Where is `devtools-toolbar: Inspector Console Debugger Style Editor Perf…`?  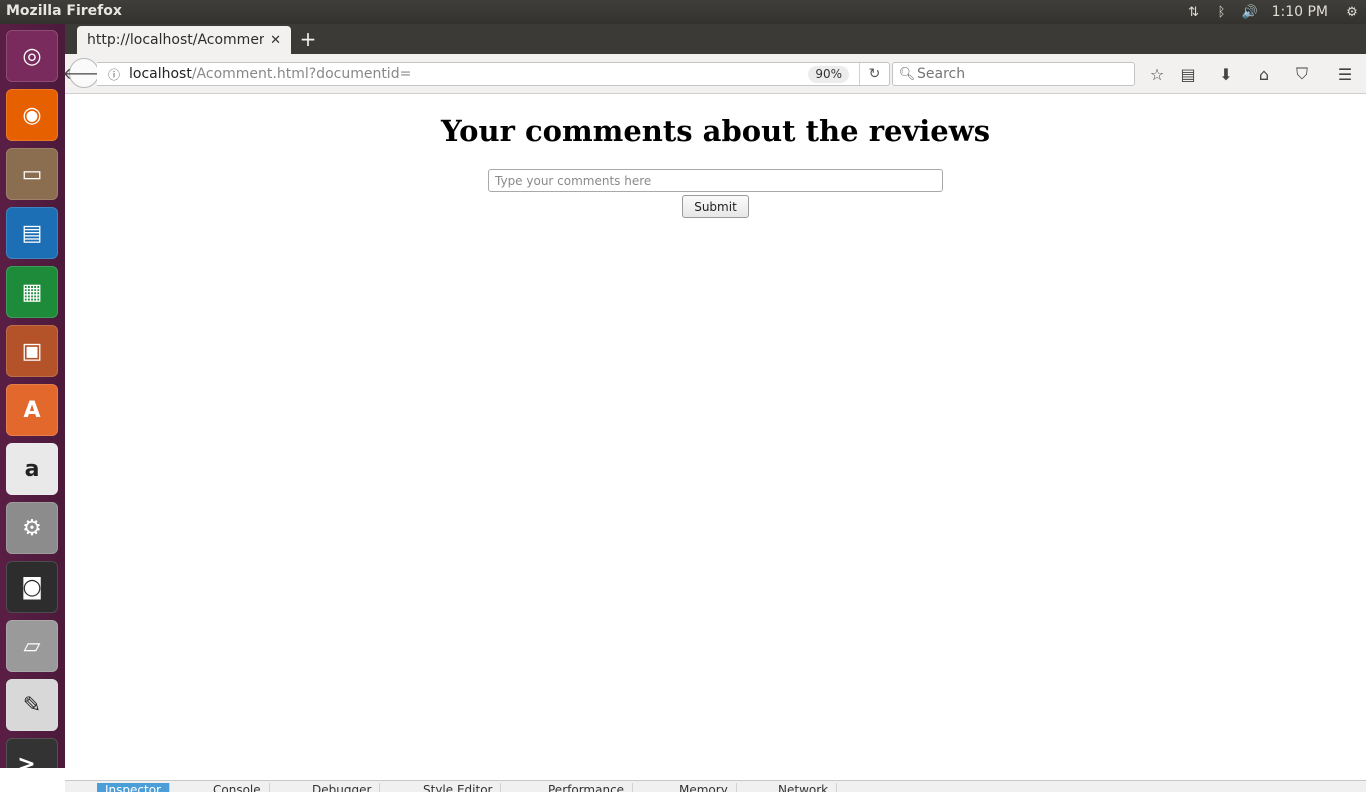 devtools-toolbar: Inspector Console Debugger Style Editor Perf… is located at coordinates (715, 786).